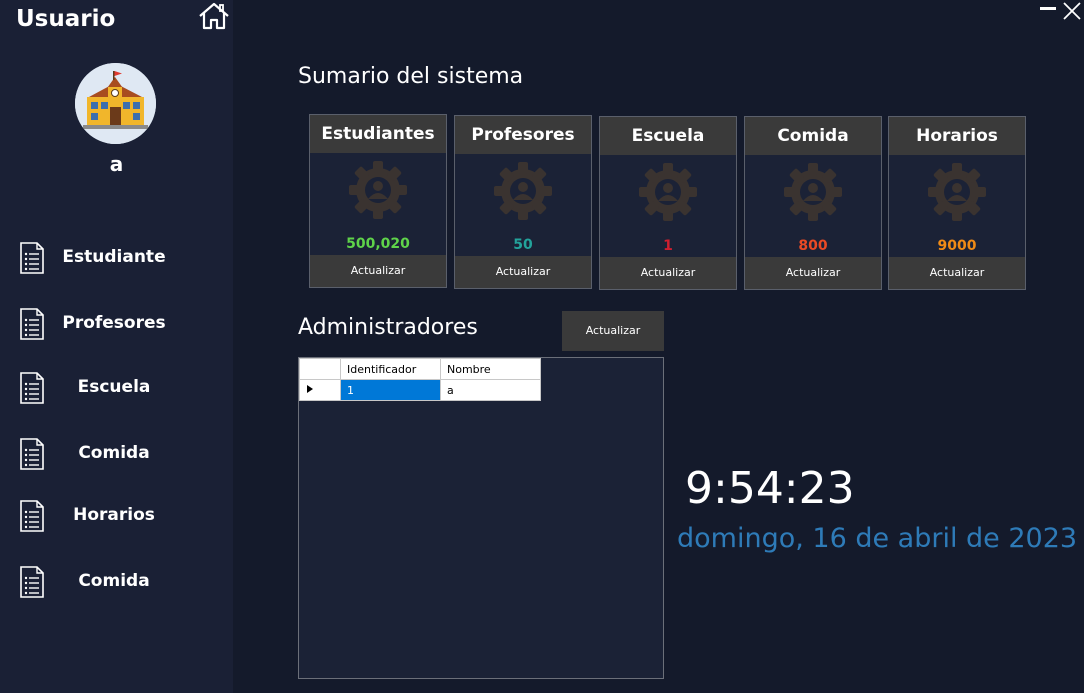 The width and height of the screenshot is (1084, 693). I want to click on cell-nombre: a, so click(490, 390).